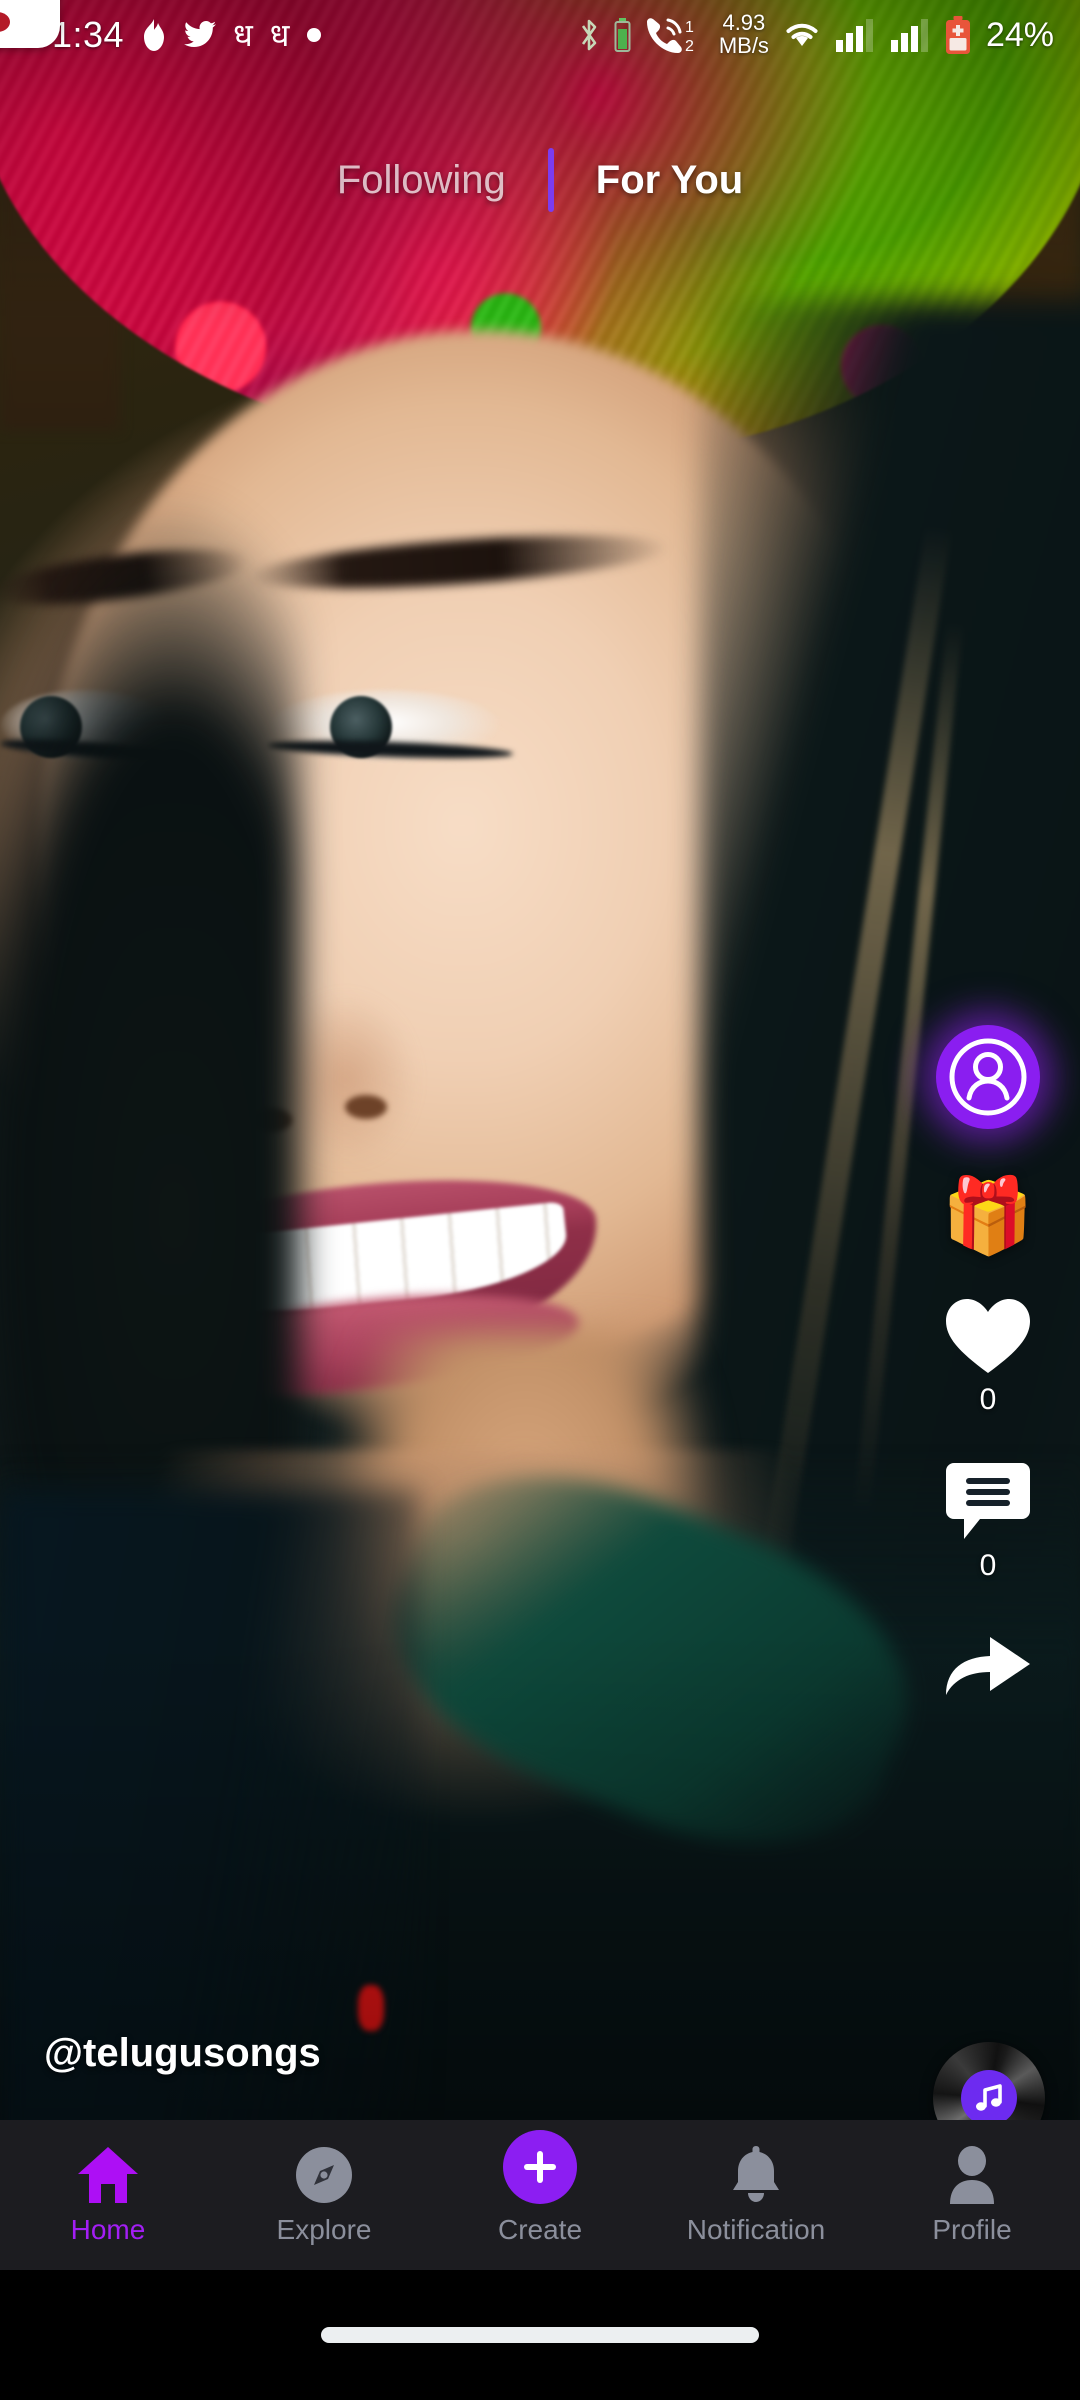  Describe the element at coordinates (669, 180) in the screenshot. I see `tab-for-you: For You` at that location.